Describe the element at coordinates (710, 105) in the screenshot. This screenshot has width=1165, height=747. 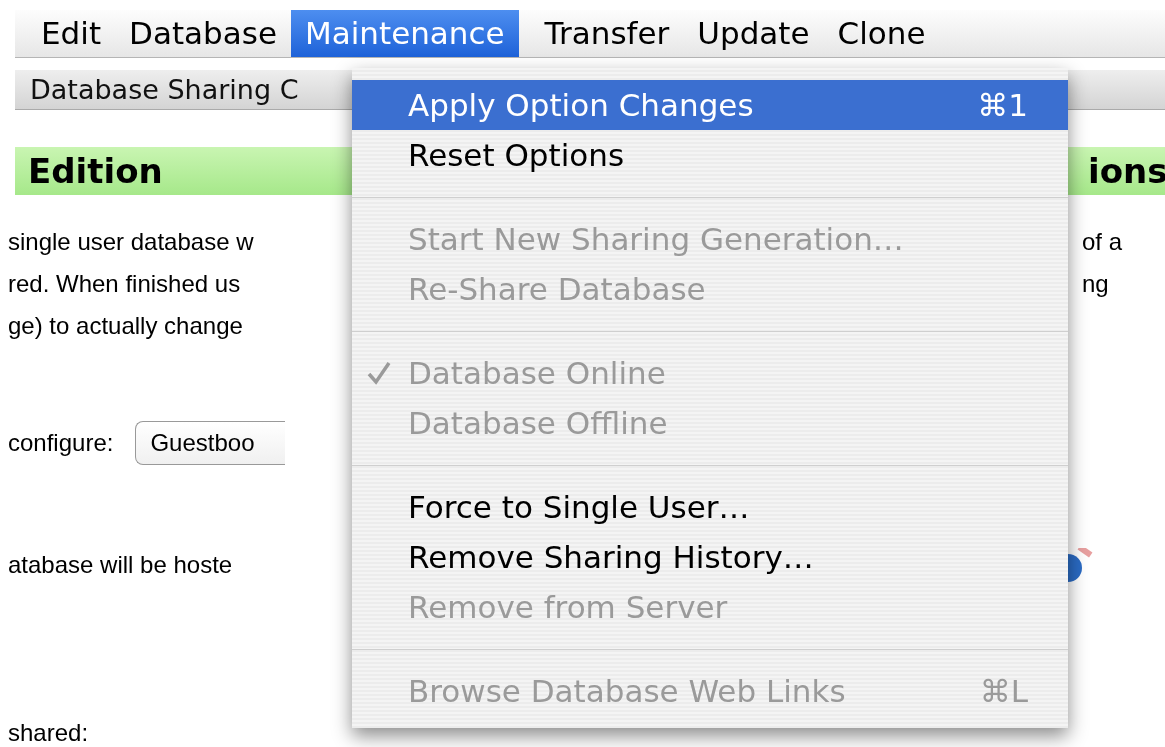
I see `menu-item: Apply Option Changes ⌘1` at that location.